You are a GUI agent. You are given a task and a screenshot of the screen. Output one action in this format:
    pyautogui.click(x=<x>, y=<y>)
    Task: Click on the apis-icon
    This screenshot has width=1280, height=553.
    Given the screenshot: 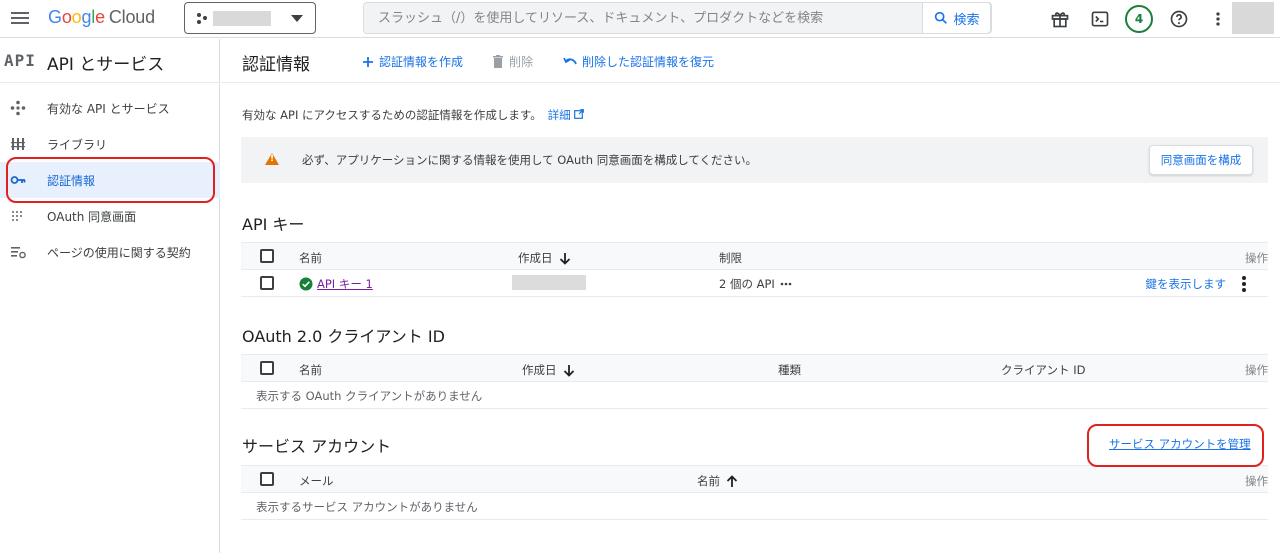 What is the action you would take?
    pyautogui.click(x=18, y=108)
    